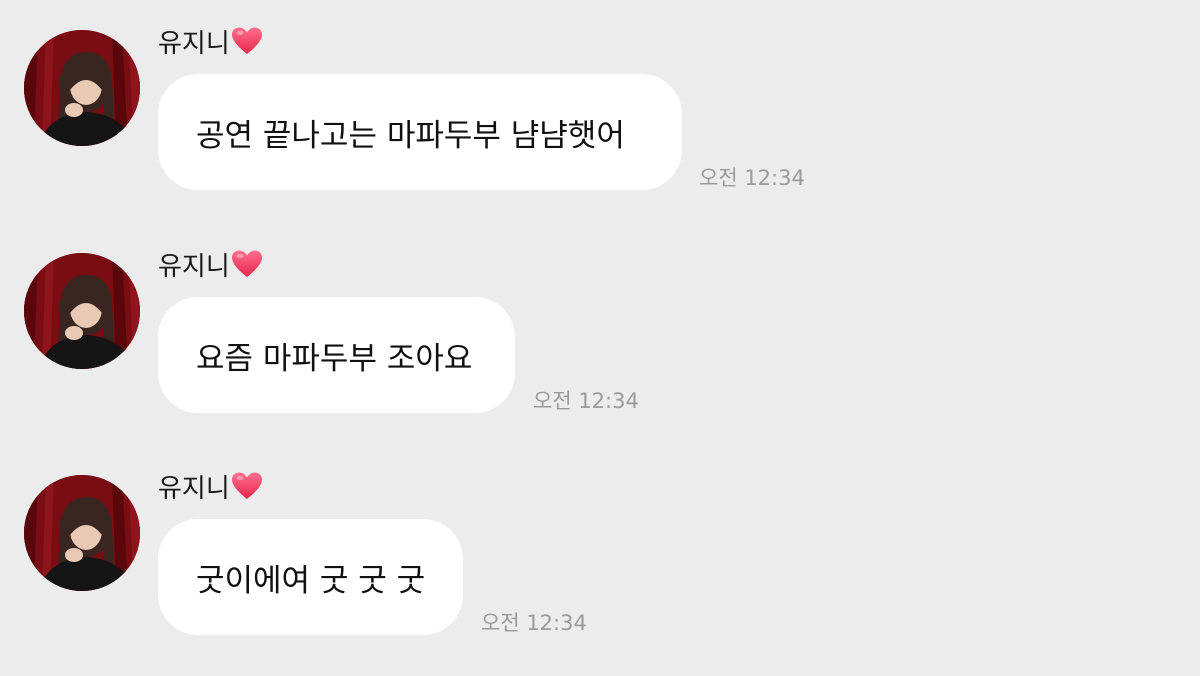  Describe the element at coordinates (311, 580) in the screenshot. I see `message-text: 굿이에여 굿 굿 굿` at that location.